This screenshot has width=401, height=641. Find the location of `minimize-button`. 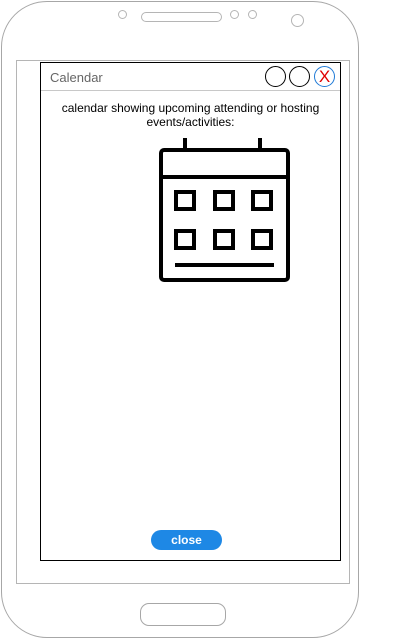

minimize-button is located at coordinates (275, 76).